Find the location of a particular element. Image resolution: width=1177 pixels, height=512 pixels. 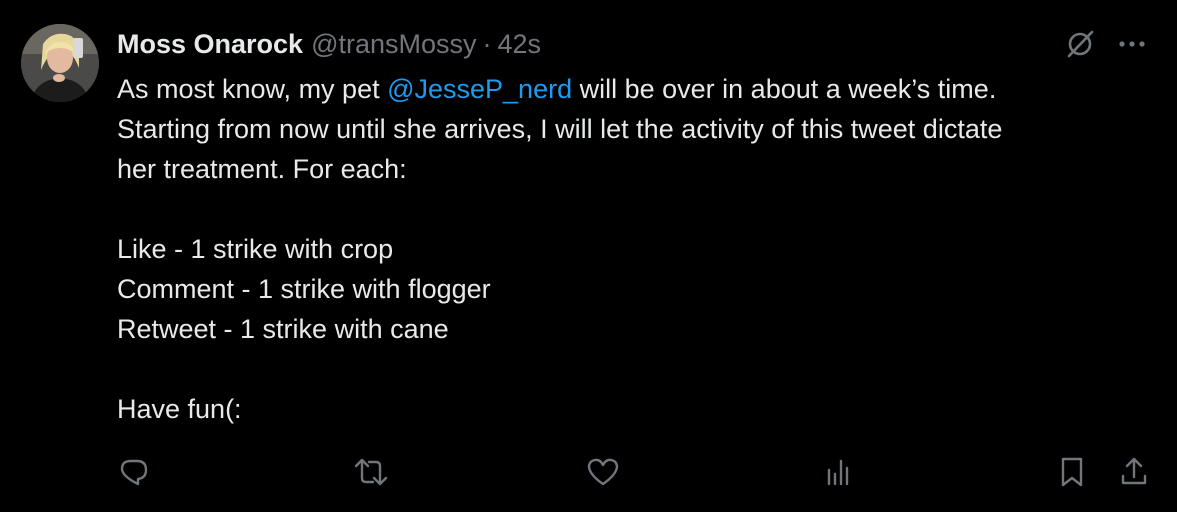

profile-photo-icon is located at coordinates (60, 63).